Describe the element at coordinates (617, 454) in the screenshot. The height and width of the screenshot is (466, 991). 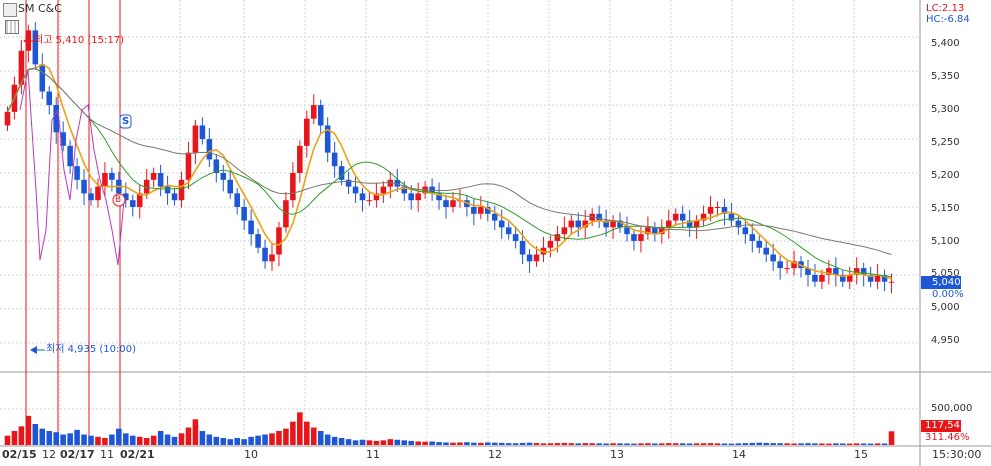
I see `time-label: 13` at that location.